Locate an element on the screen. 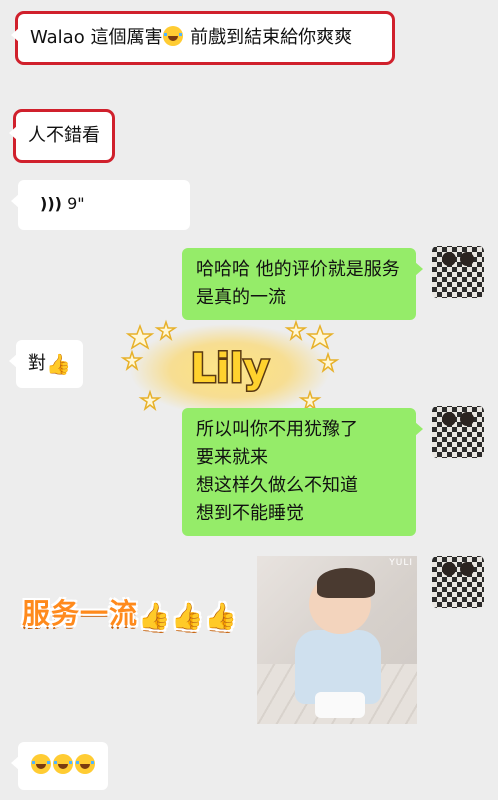  message-text: 人不錯看 is located at coordinates (64, 135).